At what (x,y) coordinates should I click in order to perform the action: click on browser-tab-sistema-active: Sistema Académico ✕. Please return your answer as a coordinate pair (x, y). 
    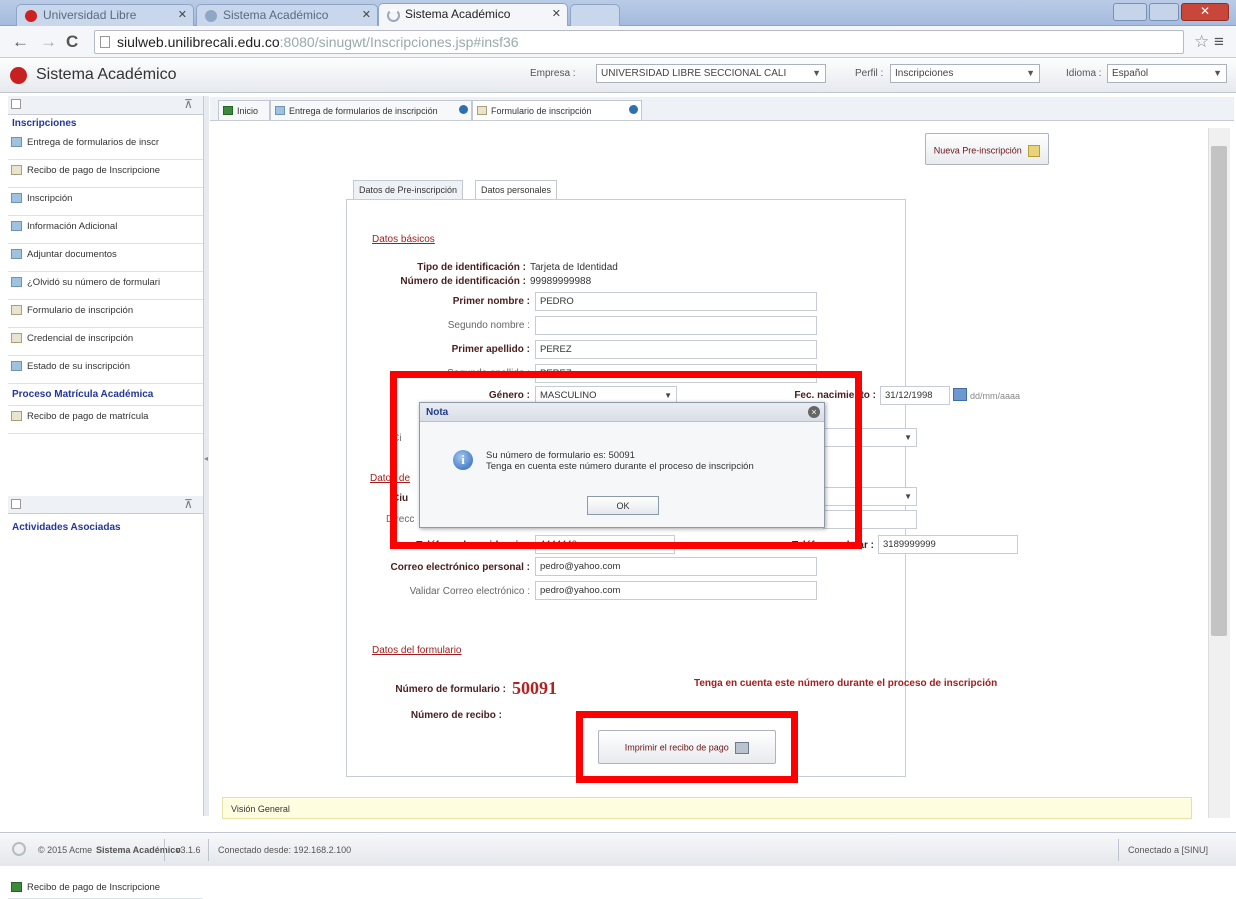
    Looking at the image, I should click on (473, 15).